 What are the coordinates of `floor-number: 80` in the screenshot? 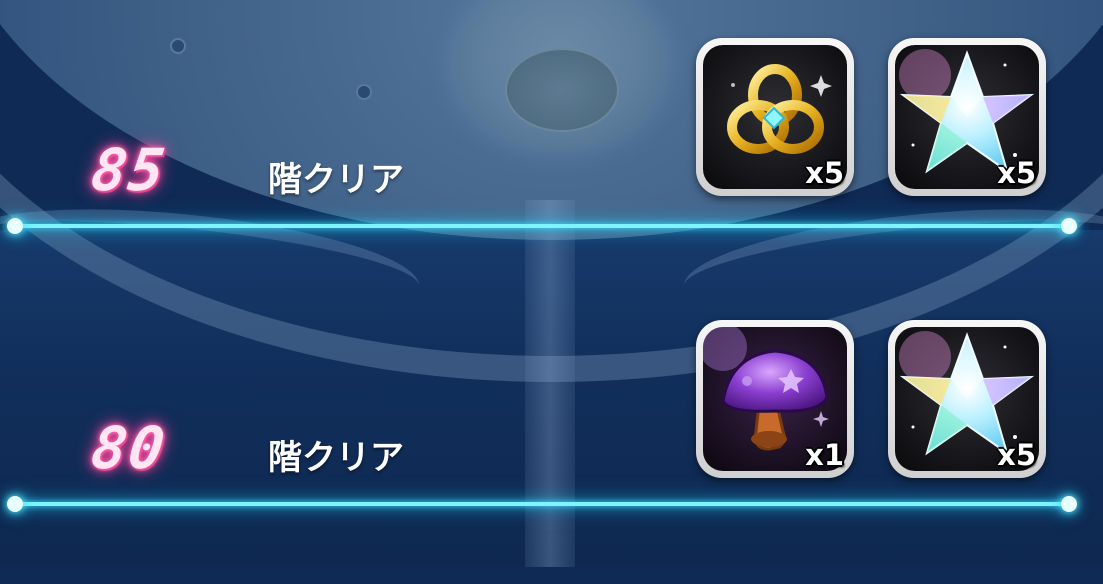 It's located at (129, 448).